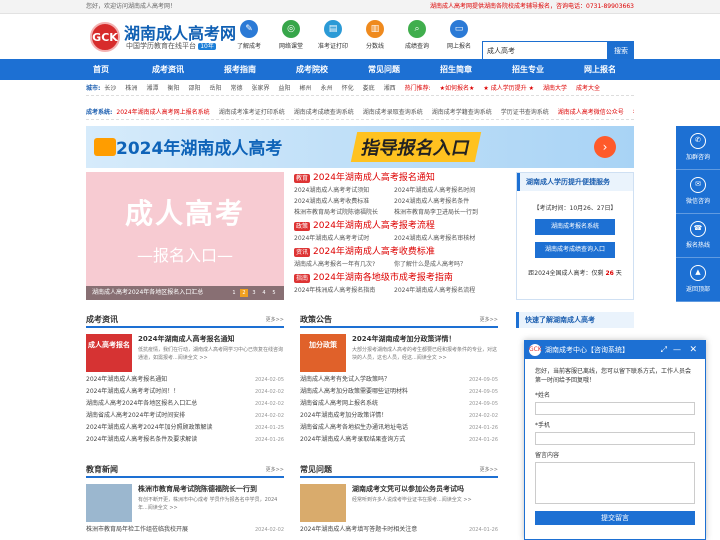 The width and height of the screenshot is (720, 540). Describe the element at coordinates (393, 252) in the screenshot. I see `news-headline: 资讯 2024年湖南成人高考收费标准` at that location.